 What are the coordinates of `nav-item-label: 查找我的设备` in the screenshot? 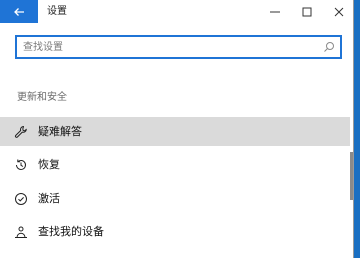 It's located at (71, 231).